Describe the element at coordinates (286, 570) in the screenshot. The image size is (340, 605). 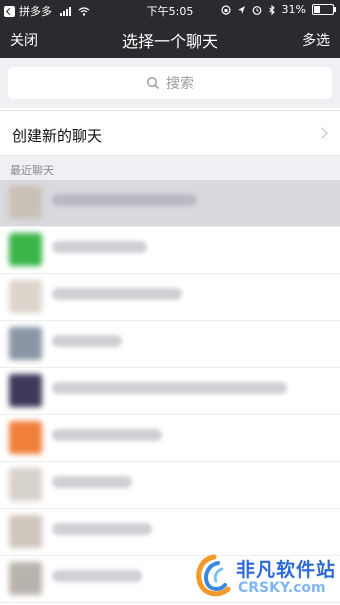
I see `watermark-cn-text: 非凡软件站` at that location.